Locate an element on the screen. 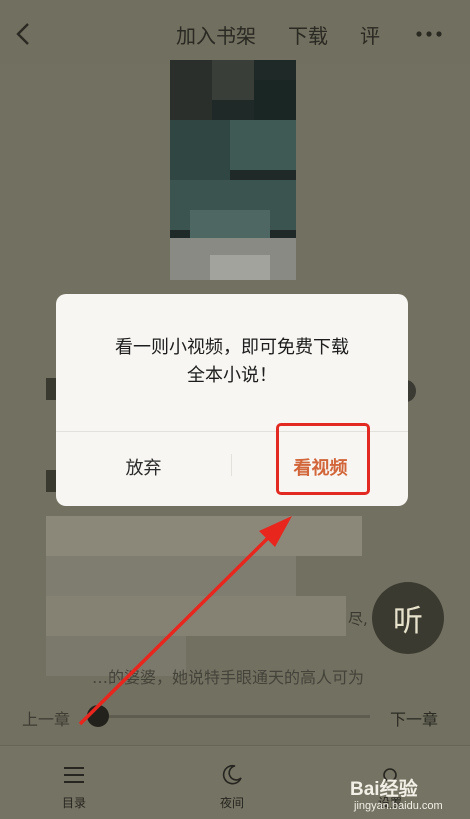  listen-button: 听 is located at coordinates (408, 618).